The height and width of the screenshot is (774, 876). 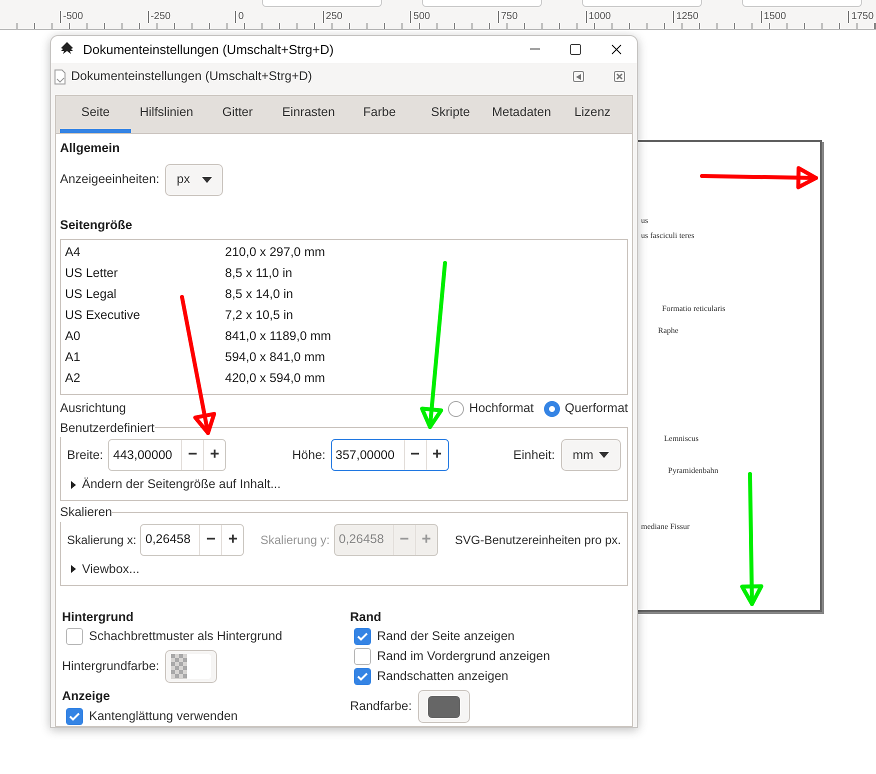 What do you see at coordinates (72, 17) in the screenshot?
I see `ruler-label: -500` at bounding box center [72, 17].